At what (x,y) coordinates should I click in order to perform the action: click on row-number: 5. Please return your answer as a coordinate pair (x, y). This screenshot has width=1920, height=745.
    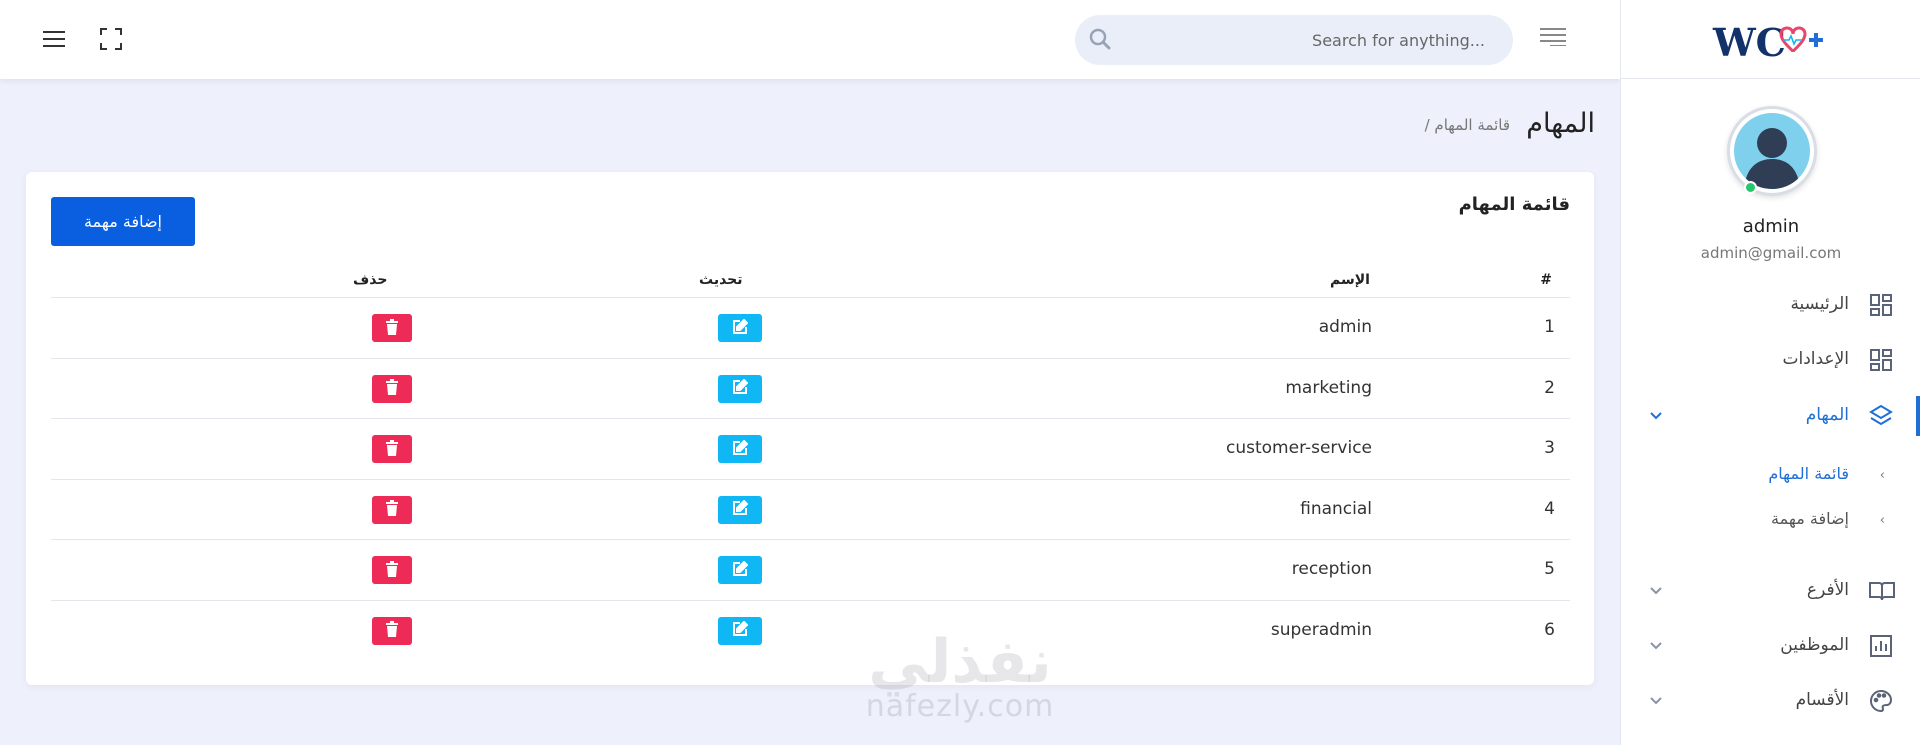
    Looking at the image, I should click on (1549, 569).